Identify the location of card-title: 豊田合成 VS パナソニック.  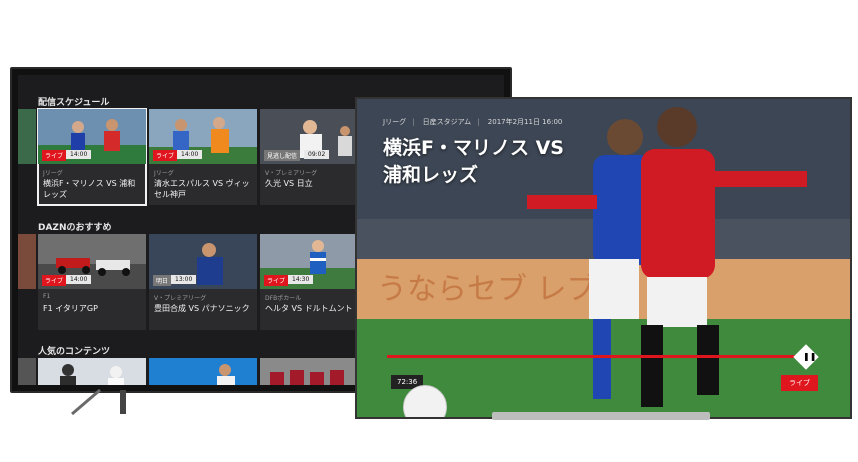
(202, 308).